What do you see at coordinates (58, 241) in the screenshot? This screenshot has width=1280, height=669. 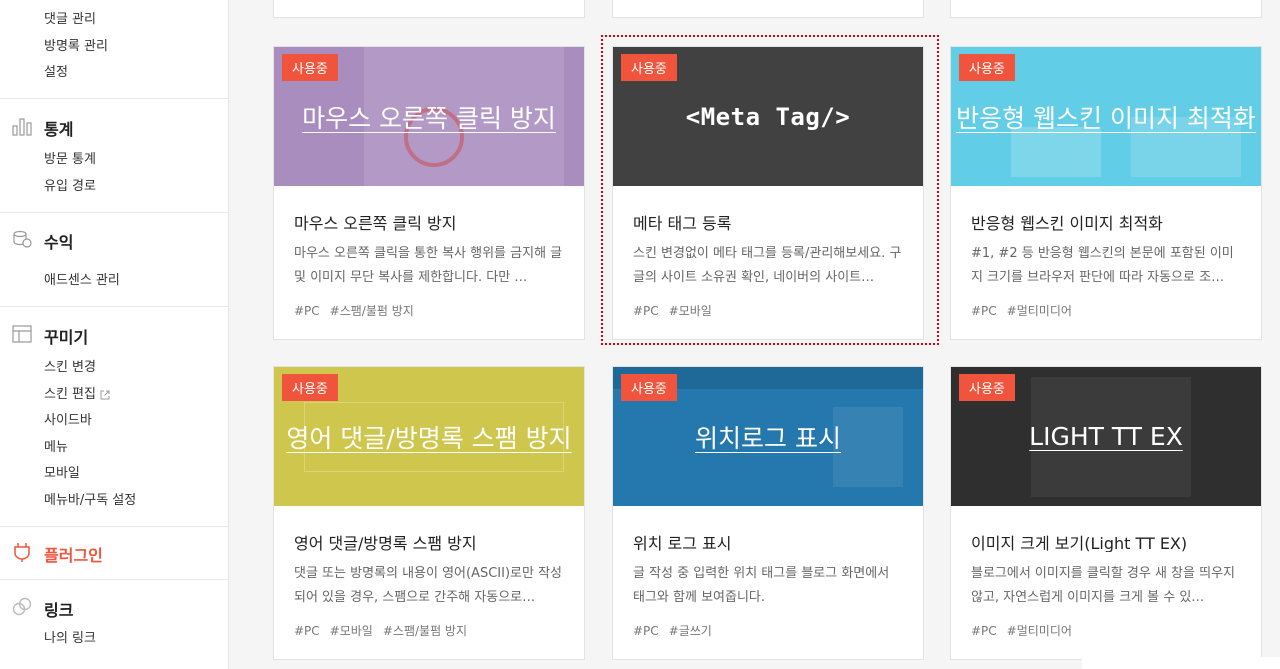 I see `sidebar-section-revenue: 수익` at bounding box center [58, 241].